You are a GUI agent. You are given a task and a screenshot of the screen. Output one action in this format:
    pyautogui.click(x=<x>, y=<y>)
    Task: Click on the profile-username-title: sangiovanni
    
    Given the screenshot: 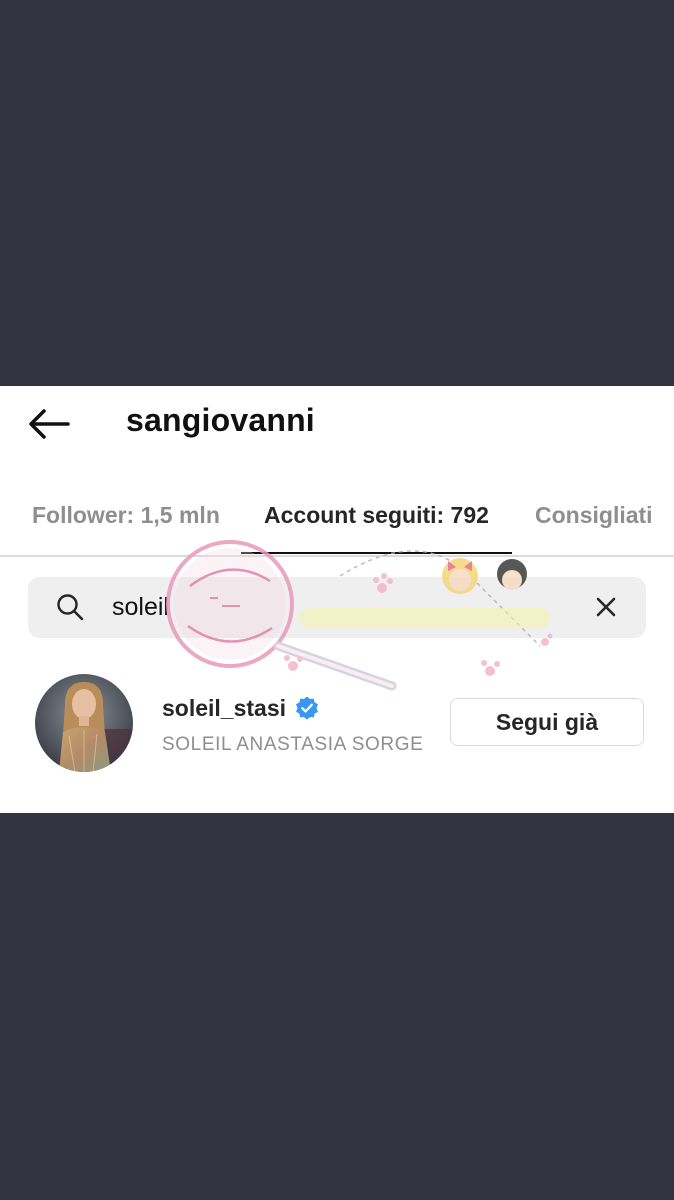 What is the action you would take?
    pyautogui.click(x=220, y=420)
    